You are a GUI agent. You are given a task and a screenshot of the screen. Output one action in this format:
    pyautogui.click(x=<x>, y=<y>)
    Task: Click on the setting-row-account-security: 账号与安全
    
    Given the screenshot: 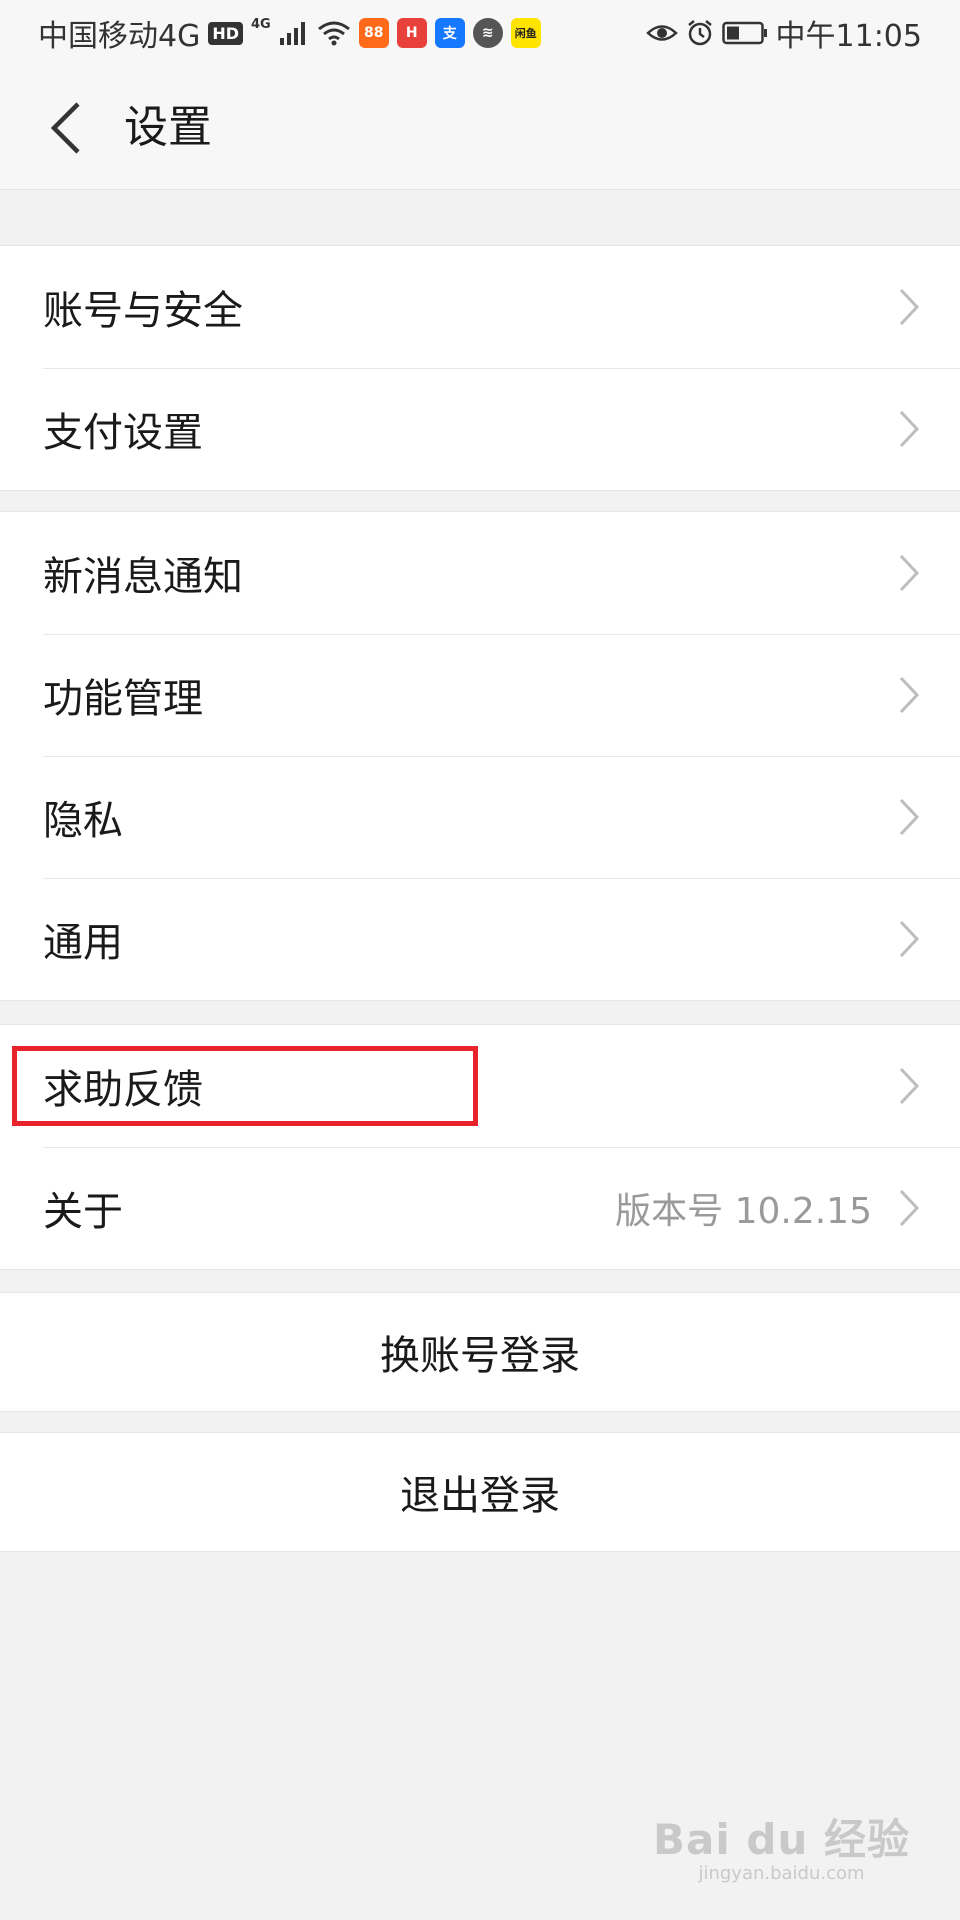 What is the action you would take?
    pyautogui.click(x=480, y=307)
    